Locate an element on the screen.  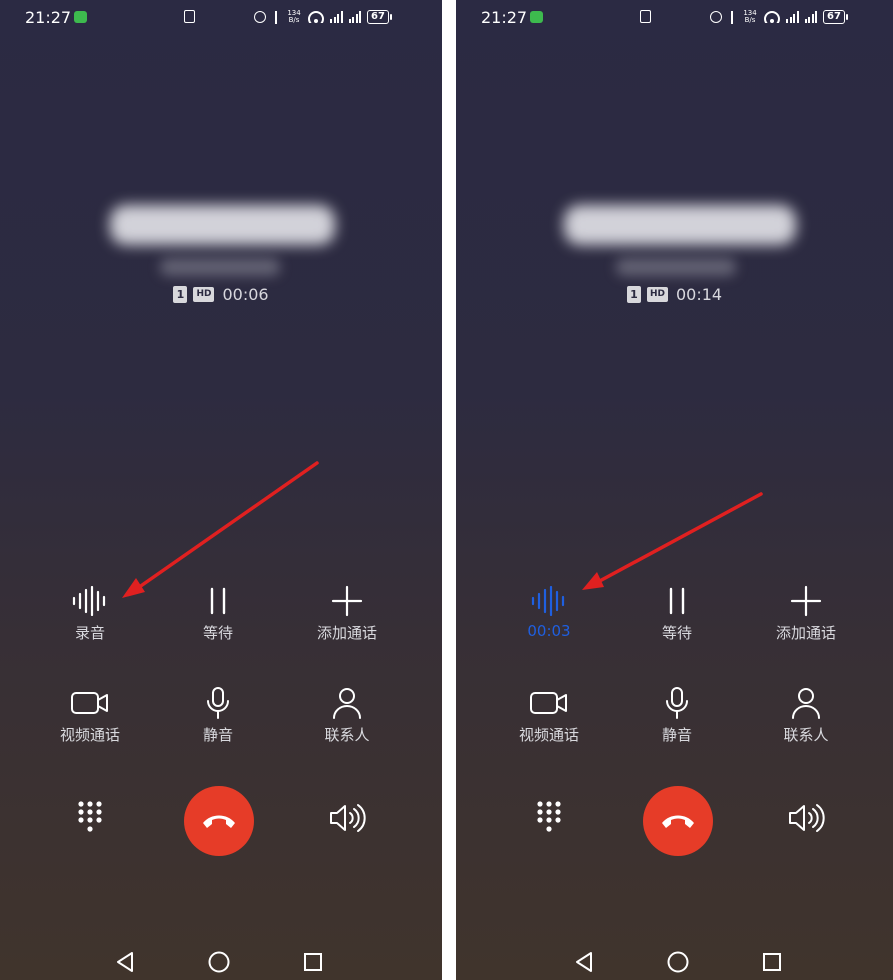
call-info: 1 HD 00:06 is located at coordinates (221, 294).